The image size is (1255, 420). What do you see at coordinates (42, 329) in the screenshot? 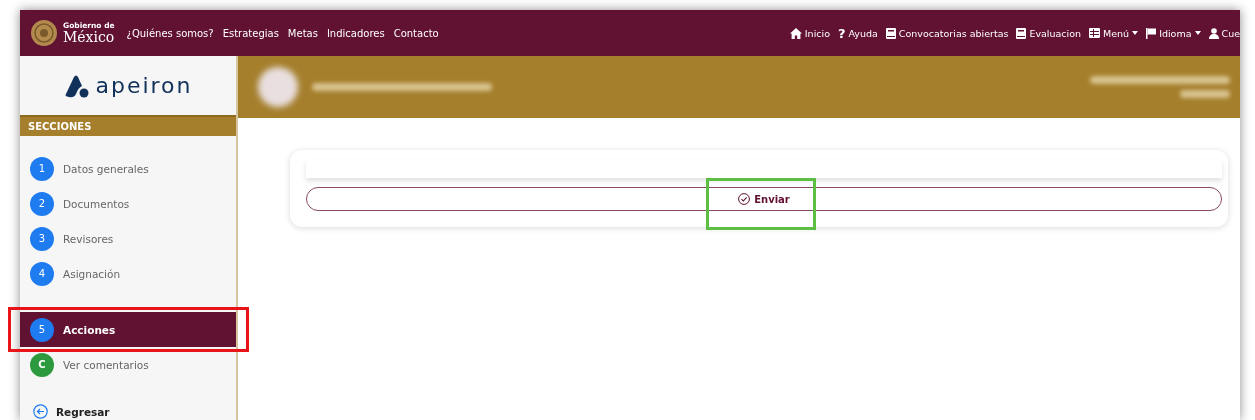
I see `step-number: 5` at bounding box center [42, 329].